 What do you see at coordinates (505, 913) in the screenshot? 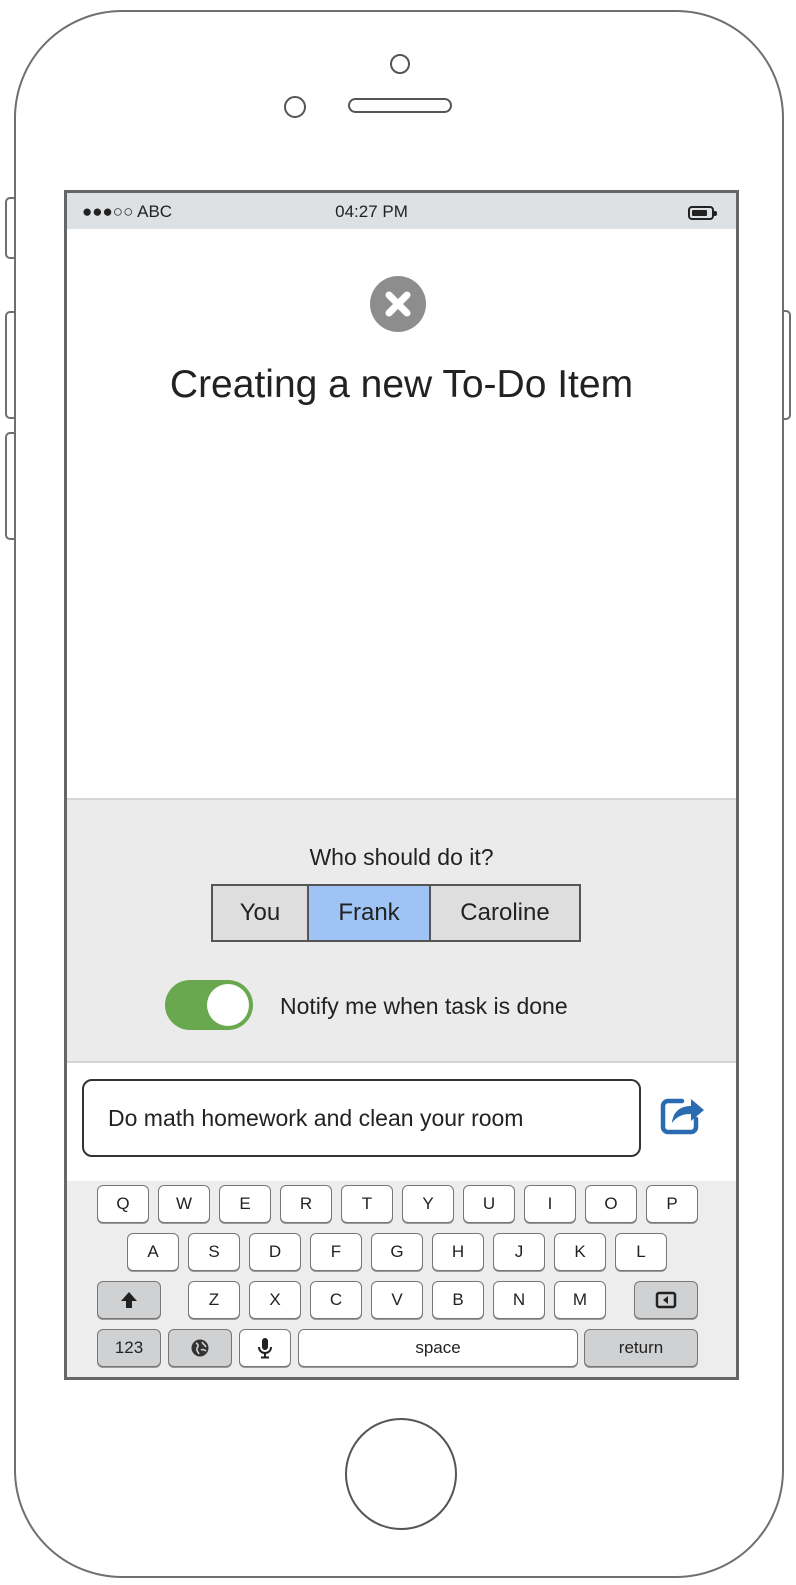
I see `assignee-option-caroline: Caroline` at bounding box center [505, 913].